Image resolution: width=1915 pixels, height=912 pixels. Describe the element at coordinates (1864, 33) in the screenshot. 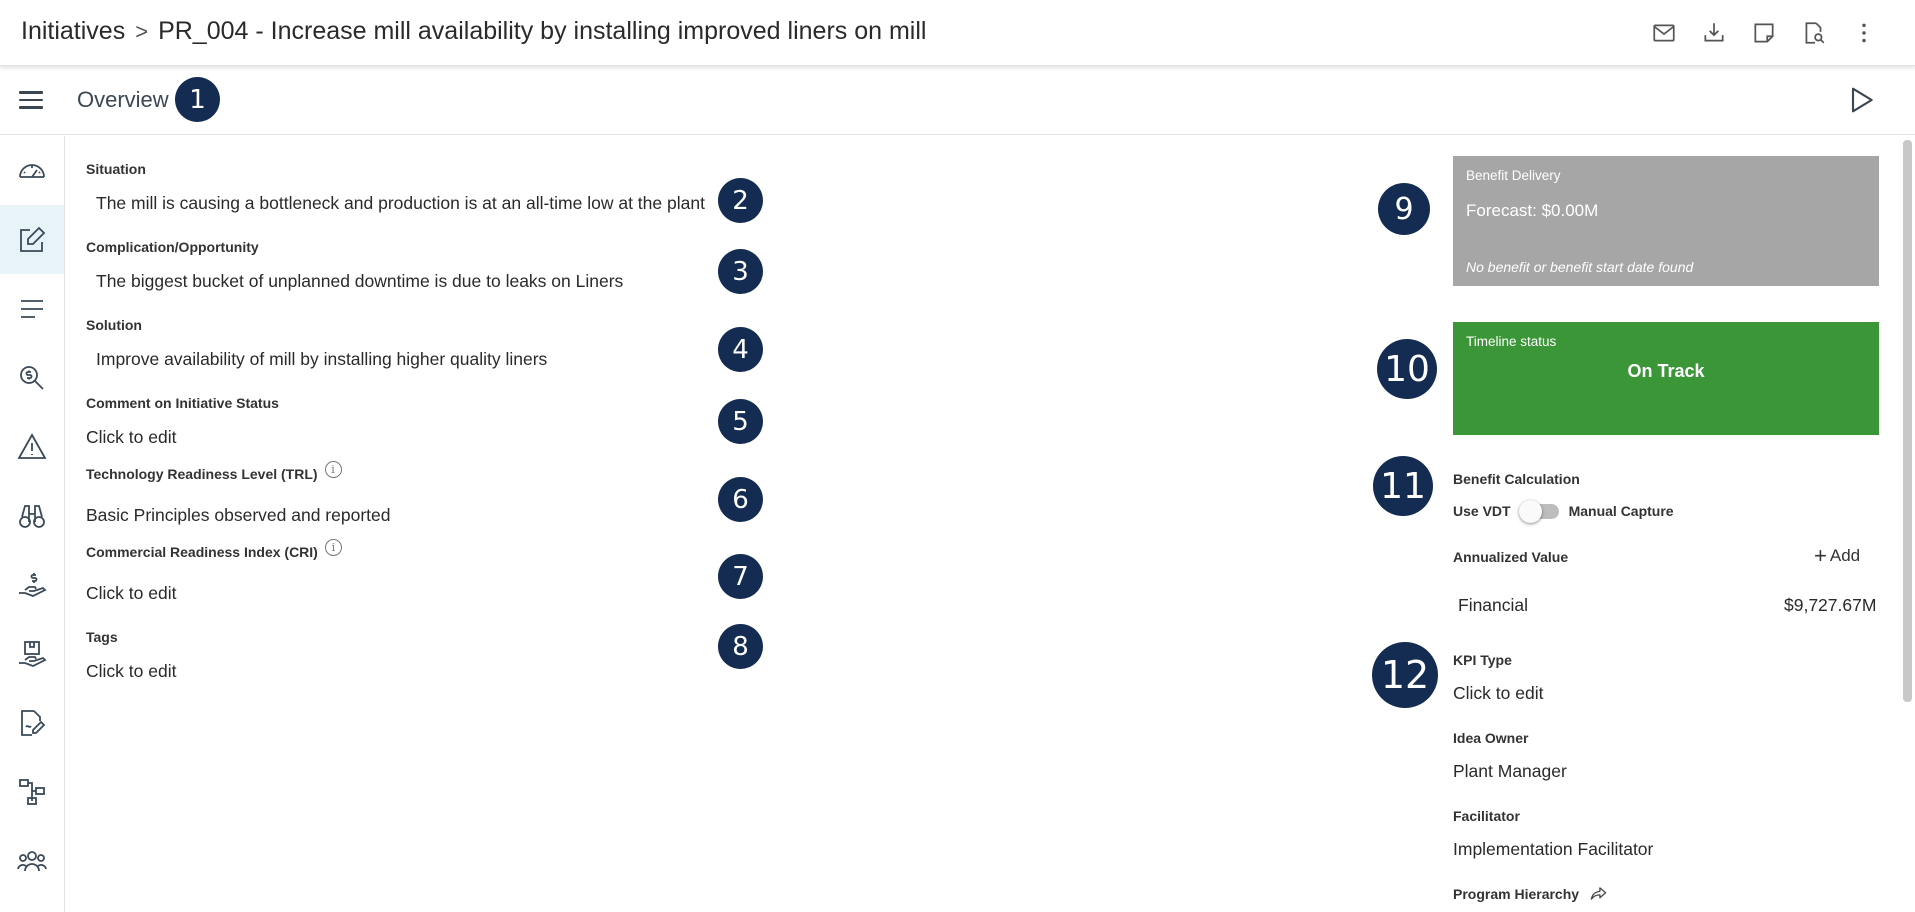

I see `more-vert-icon` at that location.